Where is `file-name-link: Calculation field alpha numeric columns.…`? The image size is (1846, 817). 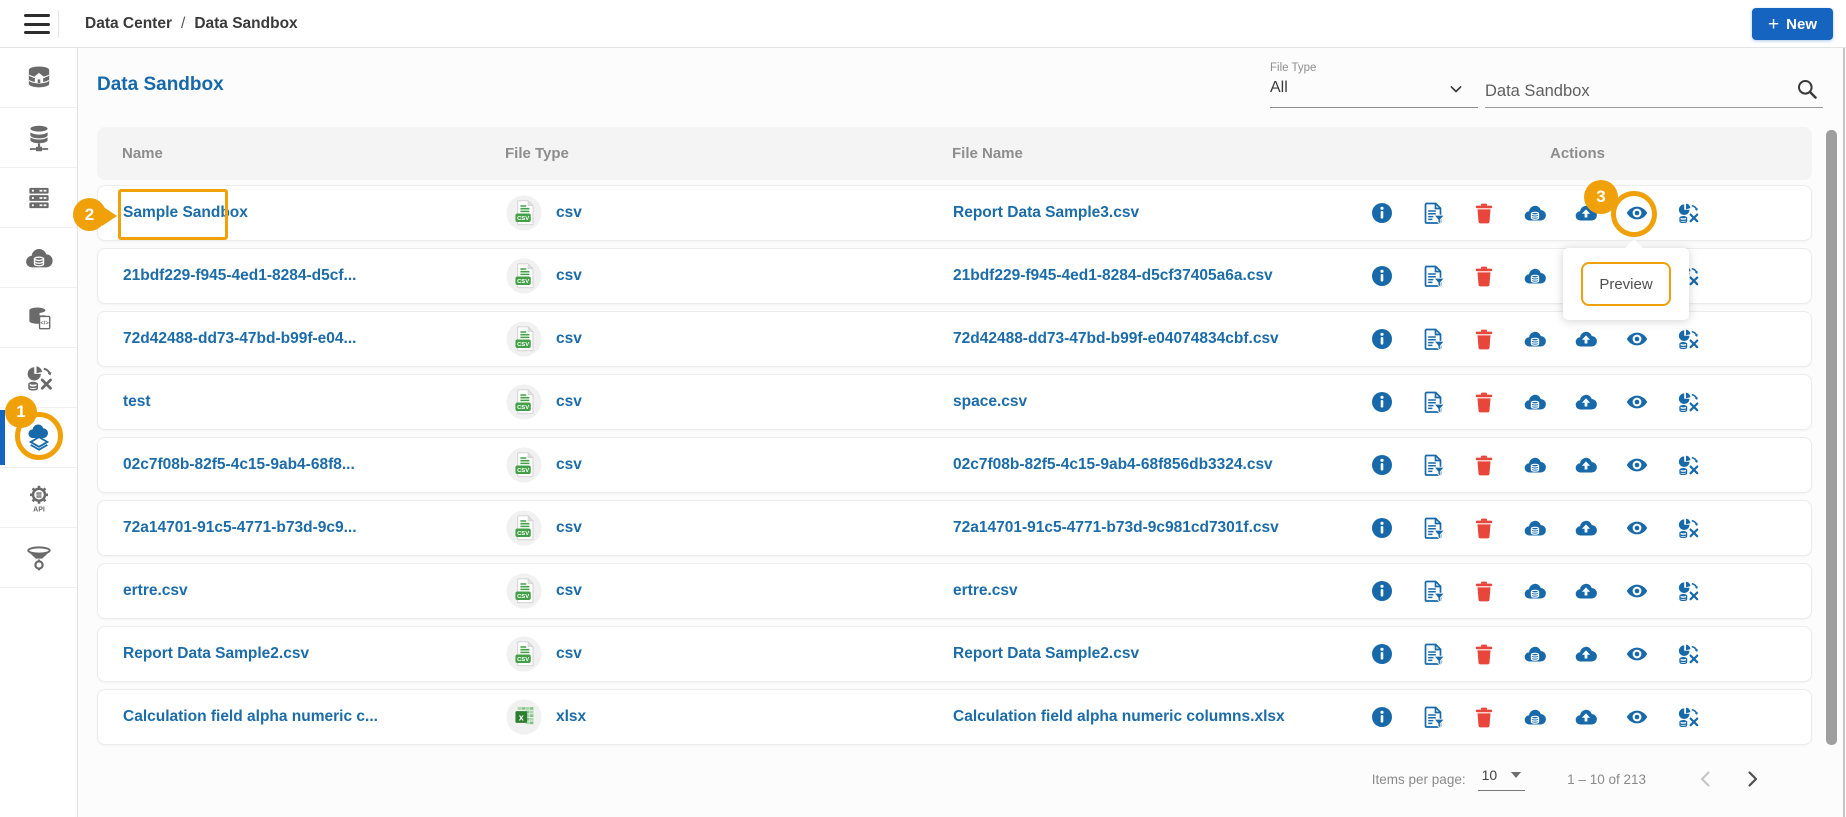 file-name-link: Calculation field alpha numeric columns.… is located at coordinates (1119, 716).